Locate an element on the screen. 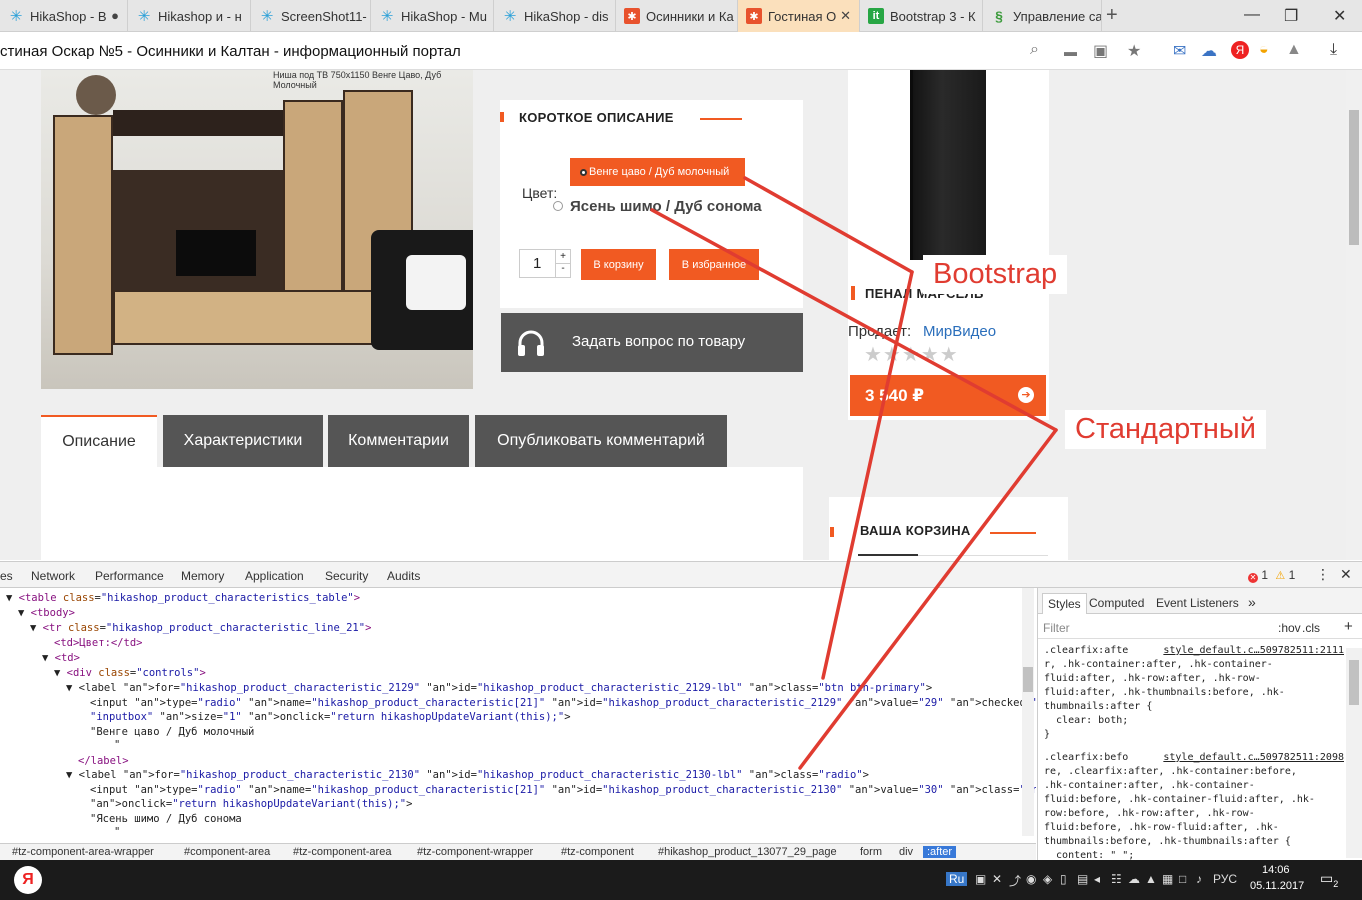 The image size is (1362, 900). chat-icon: ▬ is located at coordinates (1070, 51).